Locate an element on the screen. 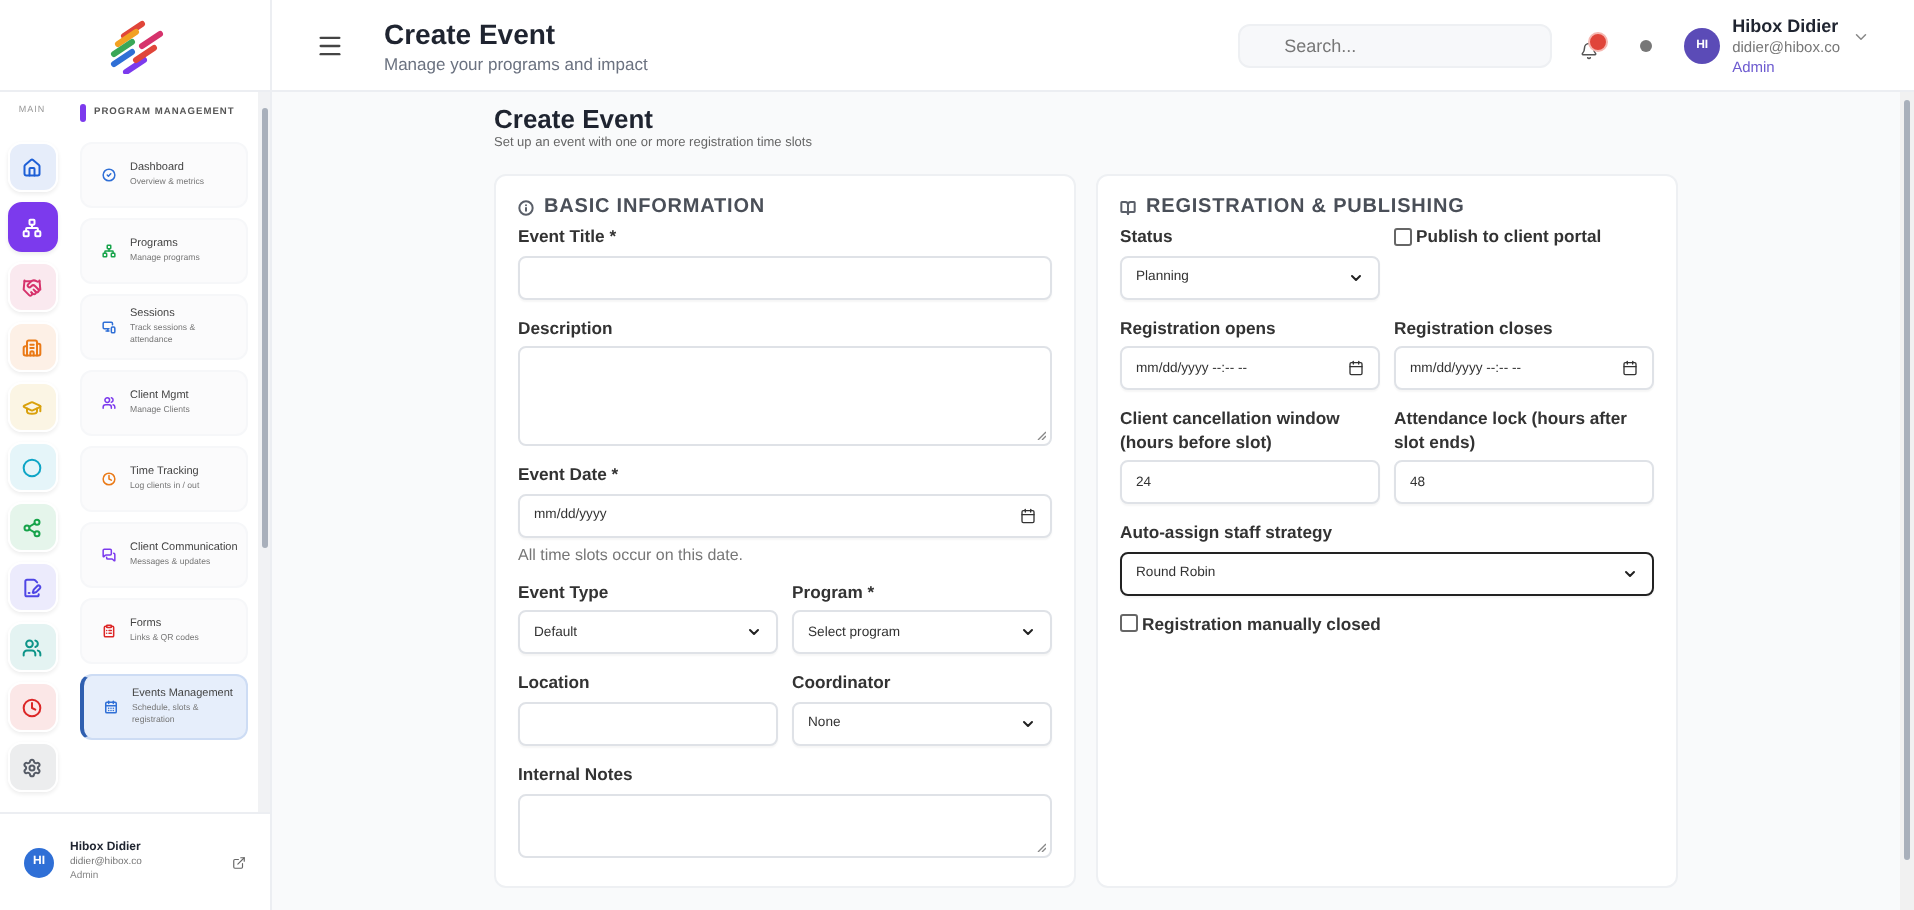 The image size is (1914, 910). rail-button is located at coordinates (32, 227).